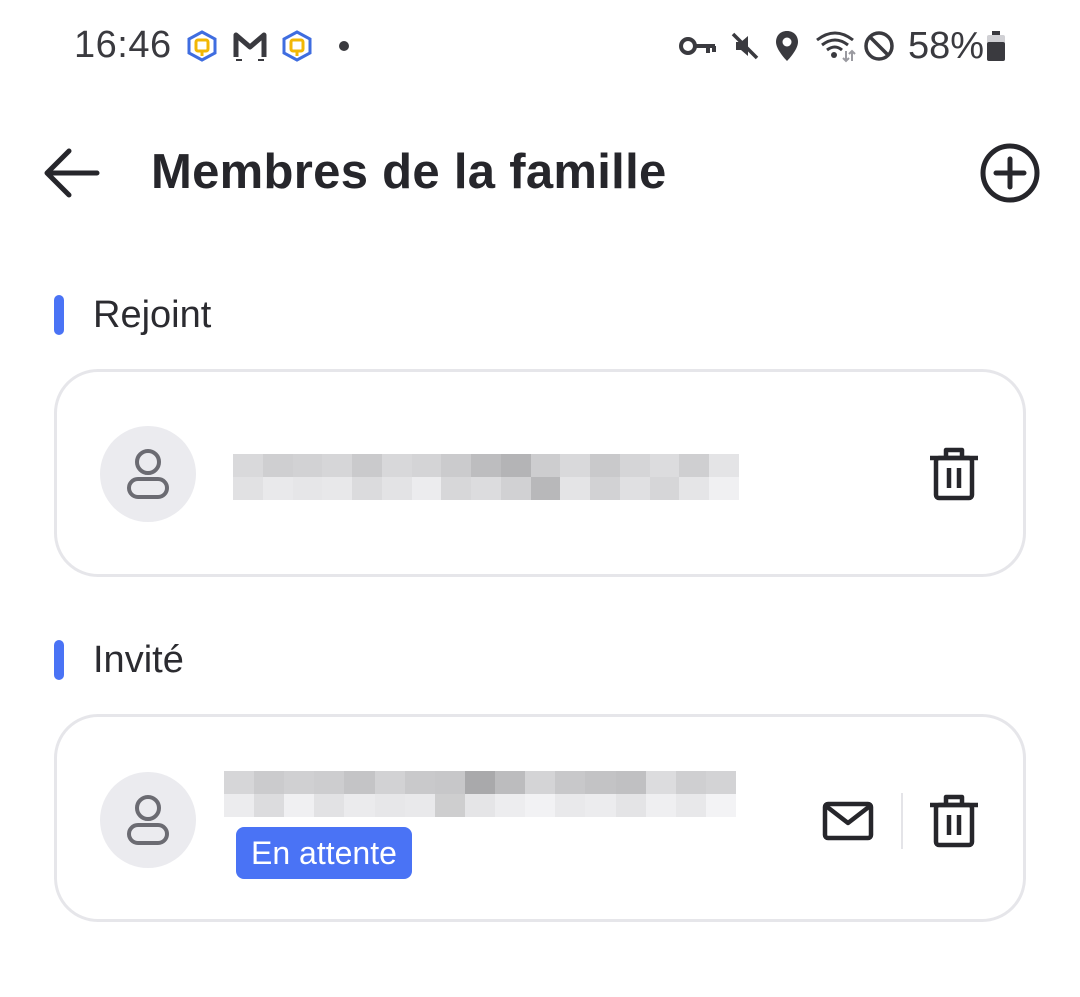 This screenshot has width=1080, height=997. What do you see at coordinates (698, 46) in the screenshot?
I see `vpn-key-icon` at bounding box center [698, 46].